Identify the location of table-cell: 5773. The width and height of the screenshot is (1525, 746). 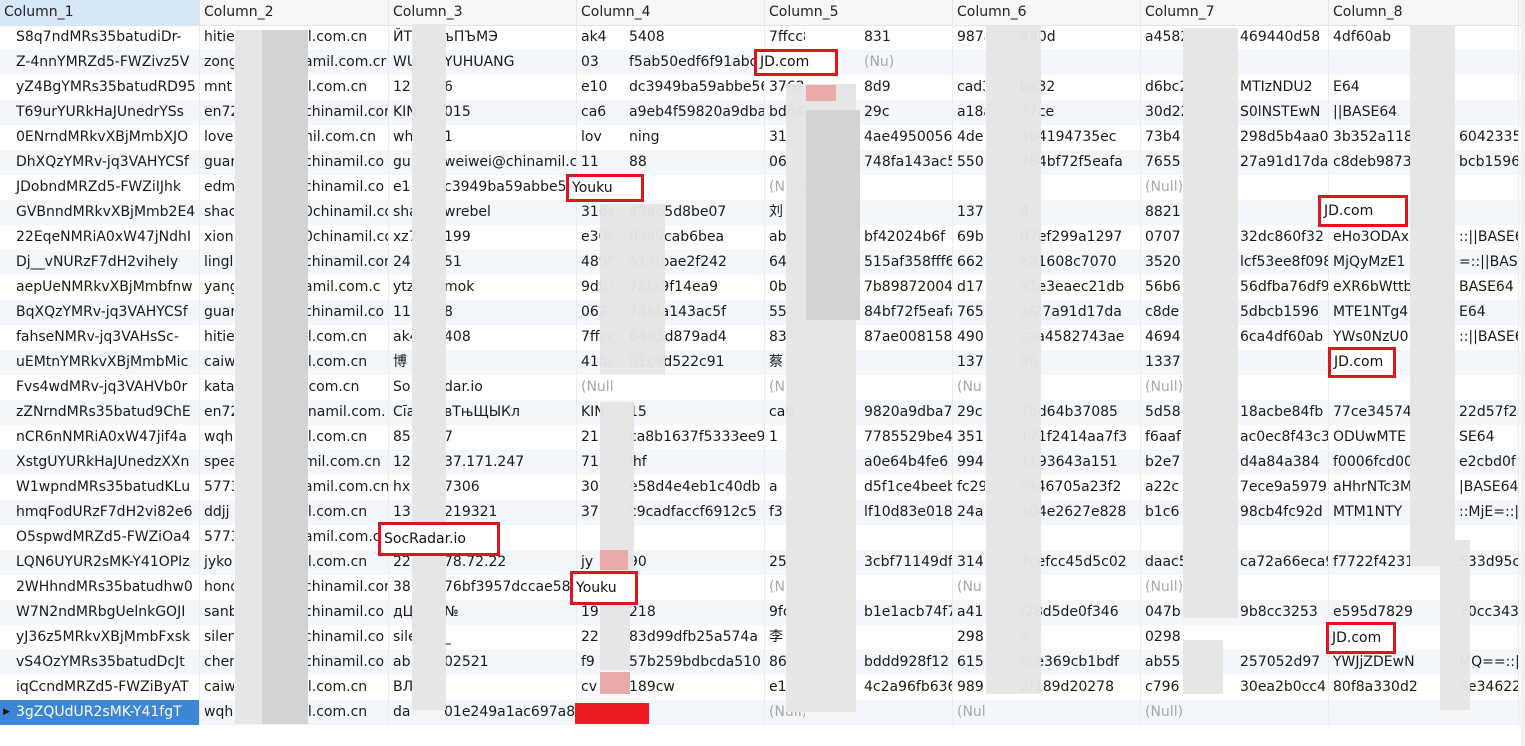
(217, 537).